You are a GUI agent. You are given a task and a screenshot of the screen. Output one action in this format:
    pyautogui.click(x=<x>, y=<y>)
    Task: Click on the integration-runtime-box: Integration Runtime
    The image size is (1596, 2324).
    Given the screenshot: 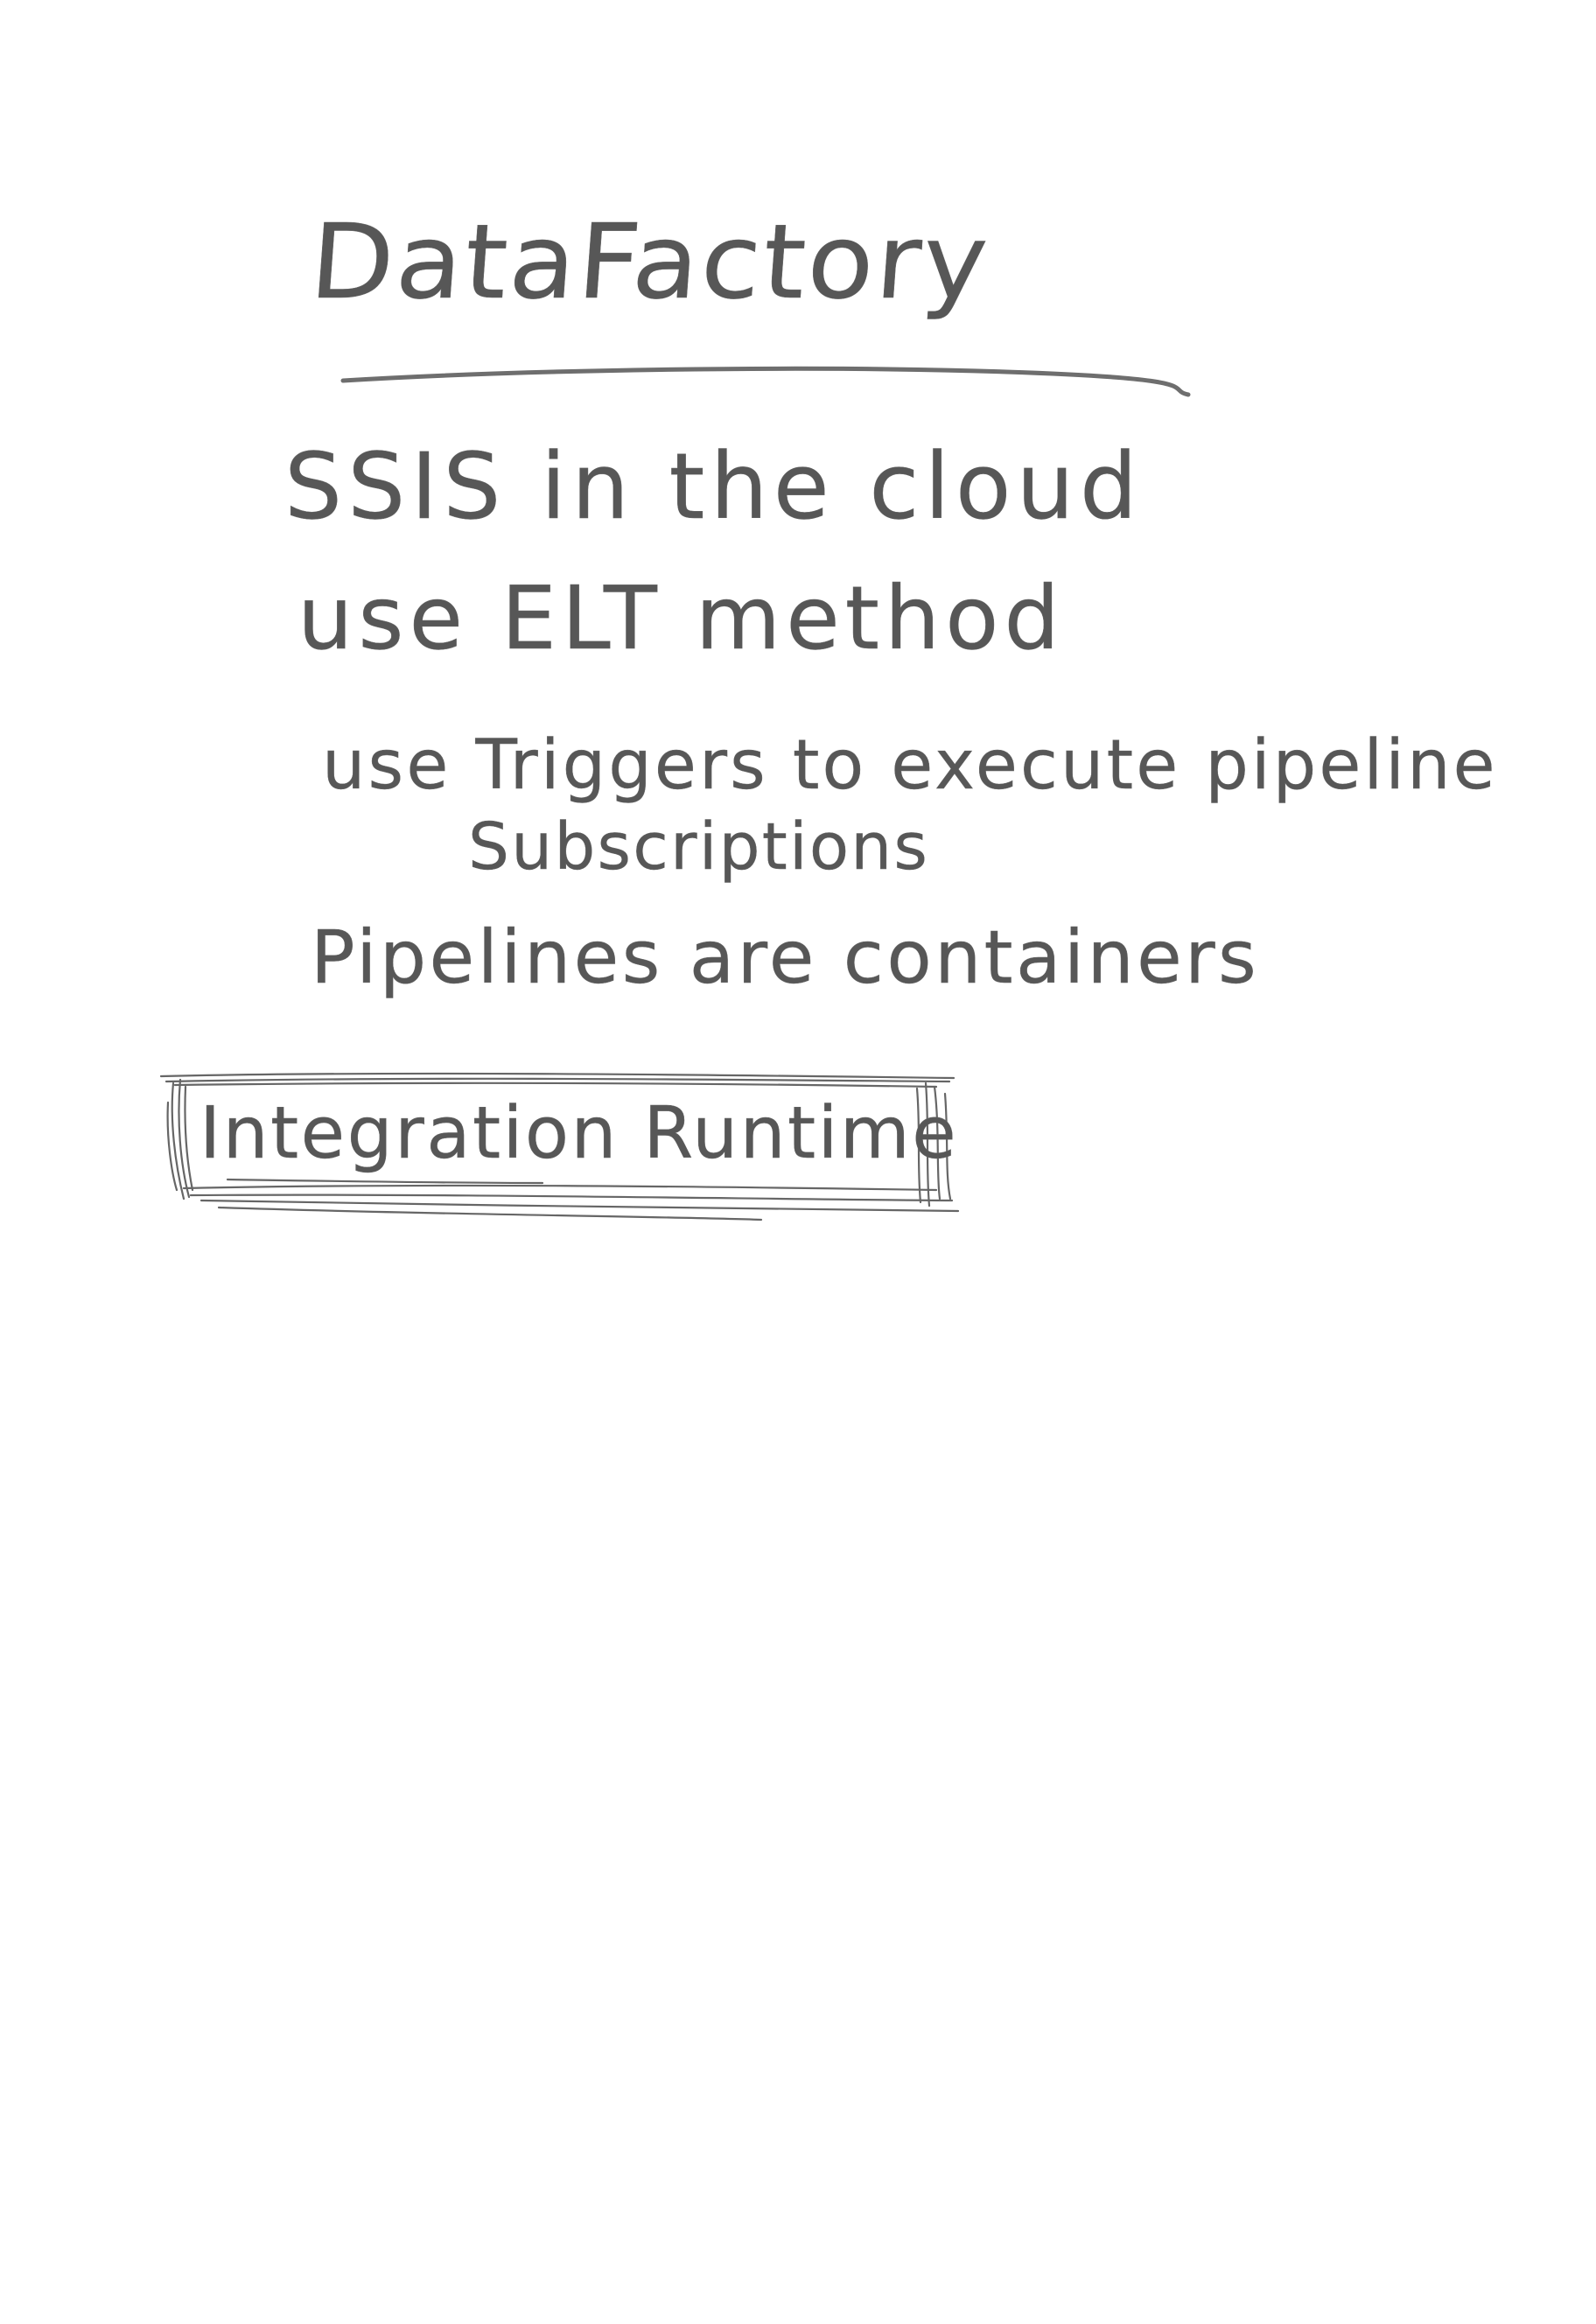 What is the action you would take?
    pyautogui.click(x=560, y=1146)
    